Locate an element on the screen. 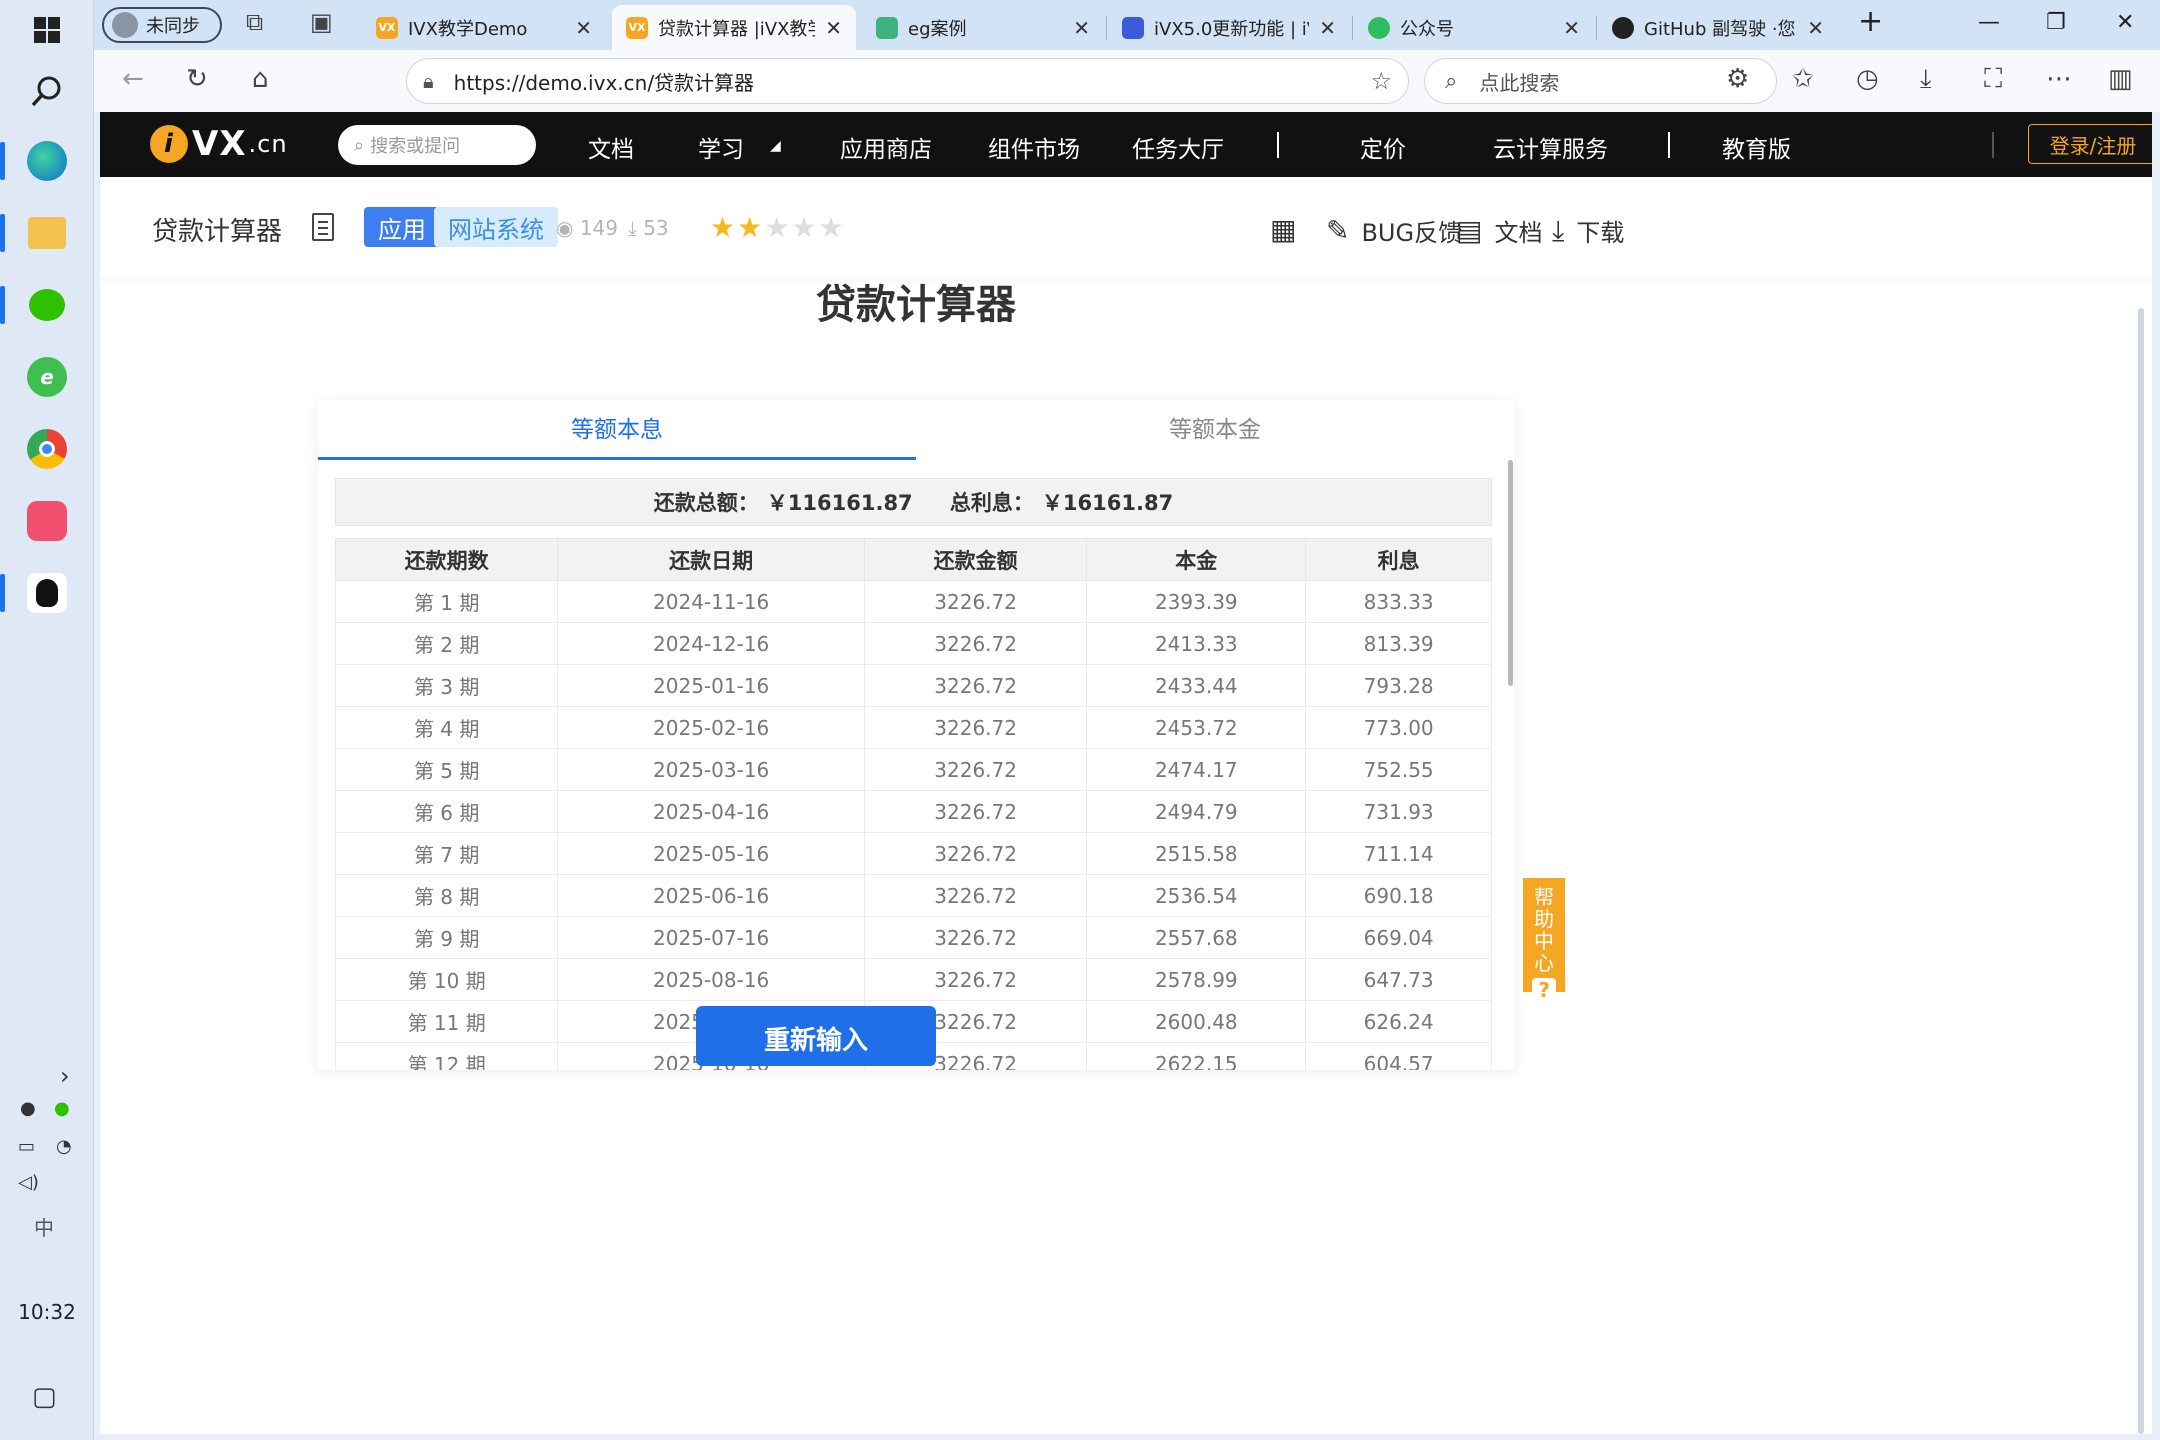 This screenshot has width=2160, height=1440. site-logo: i VX .cn is located at coordinates (219, 144).